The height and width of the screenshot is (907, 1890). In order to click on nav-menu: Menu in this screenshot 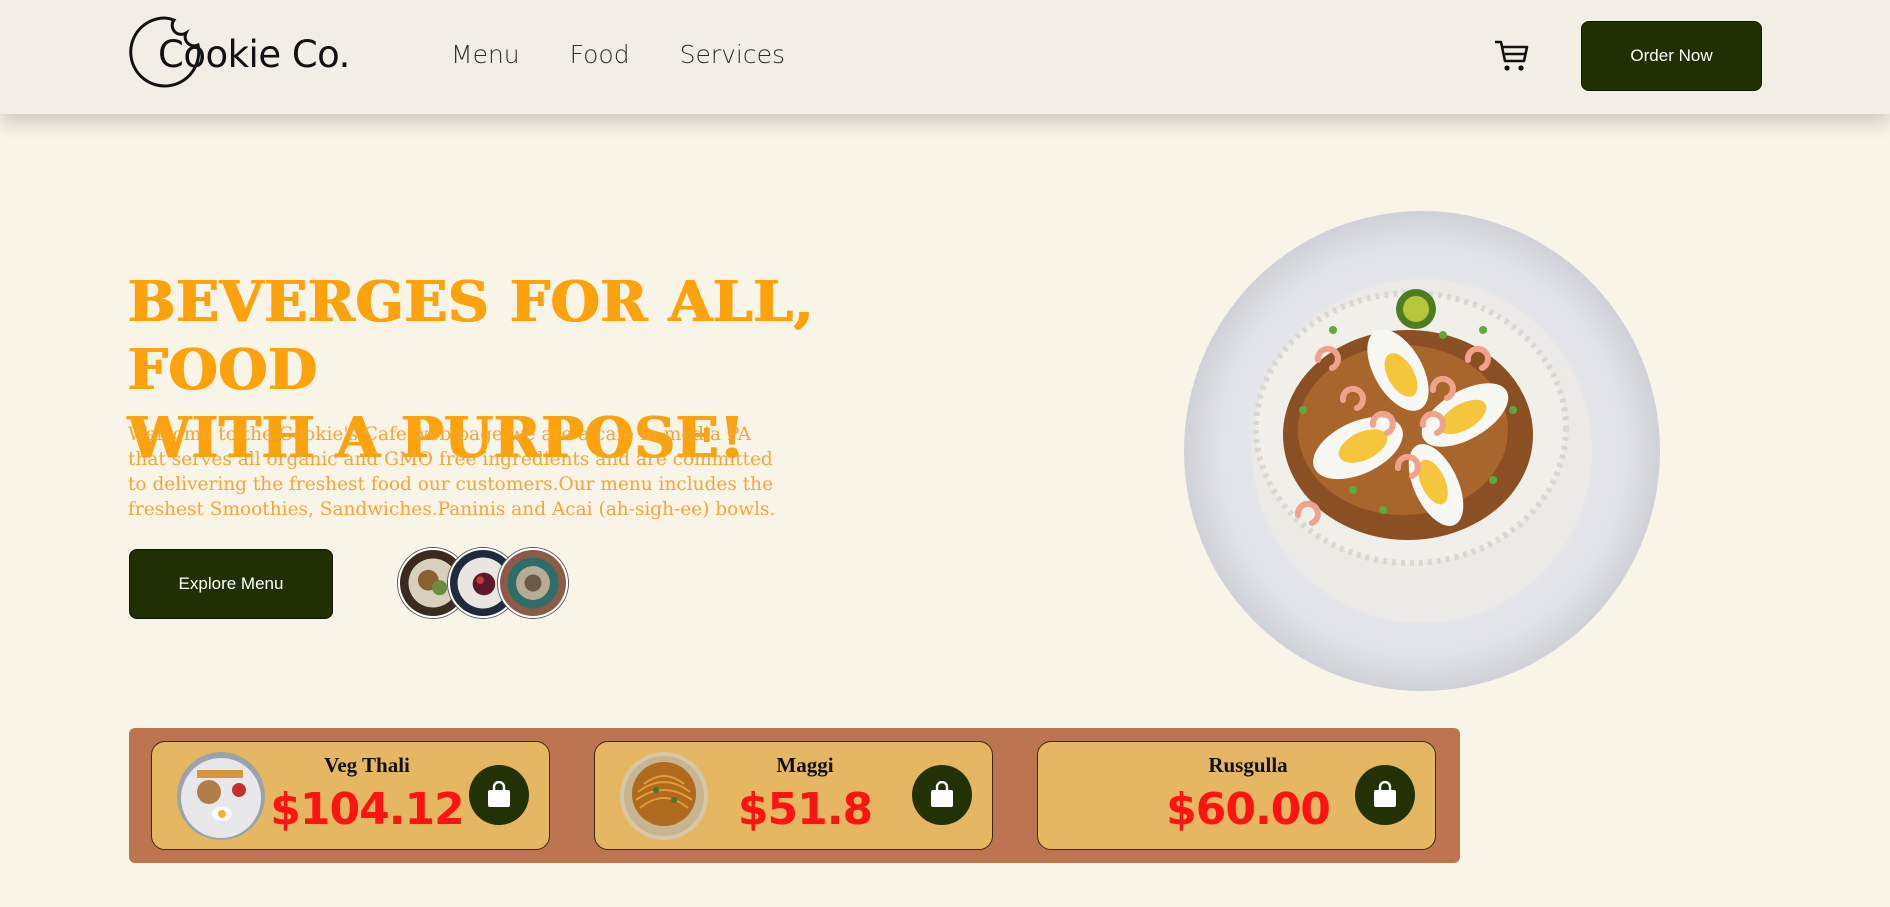, I will do `click(485, 54)`.